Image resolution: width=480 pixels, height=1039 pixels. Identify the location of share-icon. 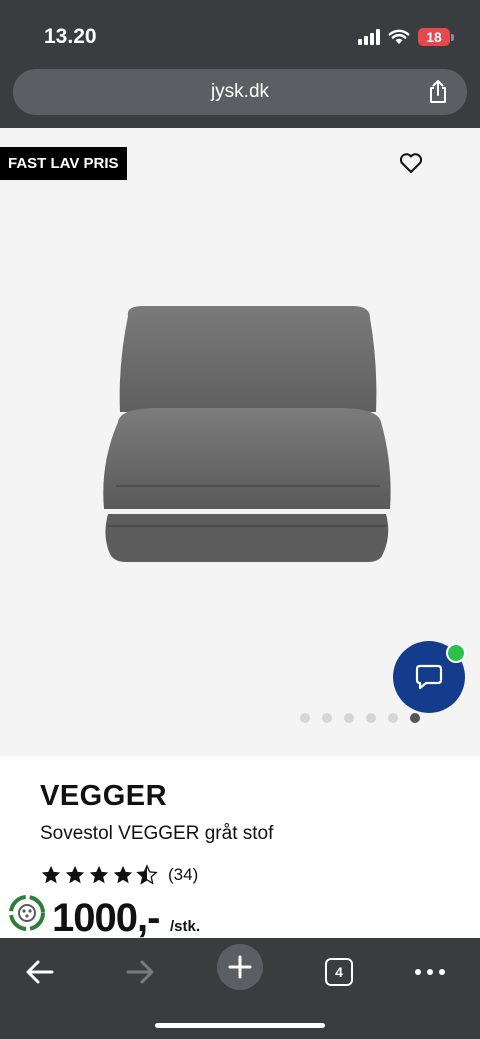
(438, 92).